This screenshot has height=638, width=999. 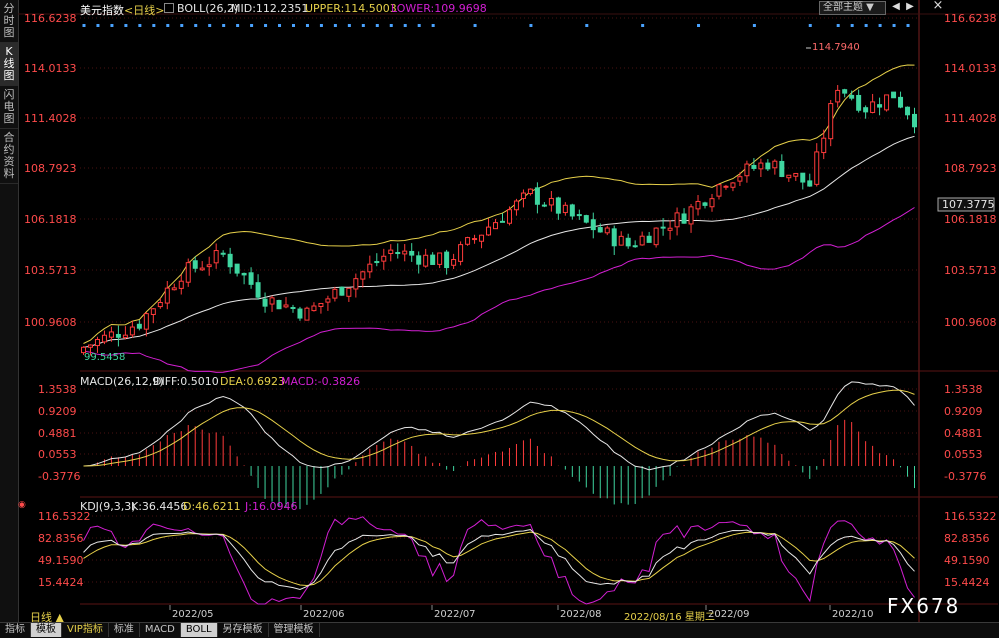 What do you see at coordinates (499, 428) in the screenshot?
I see `macd-dea-line` at bounding box center [499, 428].